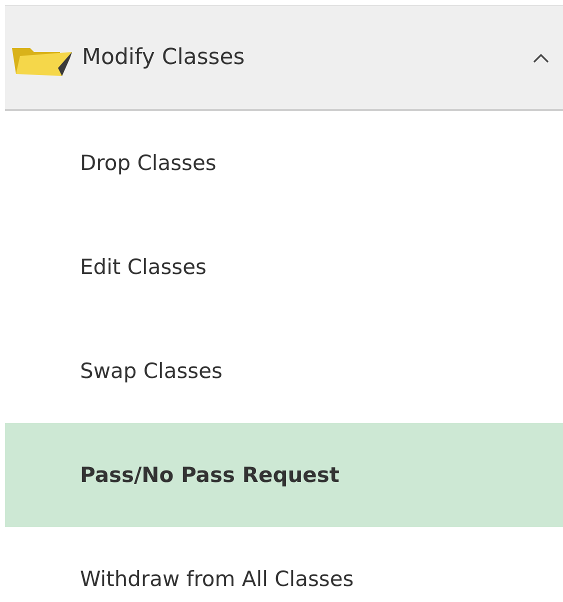 Image resolution: width=563 pixels, height=602 pixels. What do you see at coordinates (164, 57) in the screenshot?
I see `menu-title: Modify Classes` at bounding box center [164, 57].